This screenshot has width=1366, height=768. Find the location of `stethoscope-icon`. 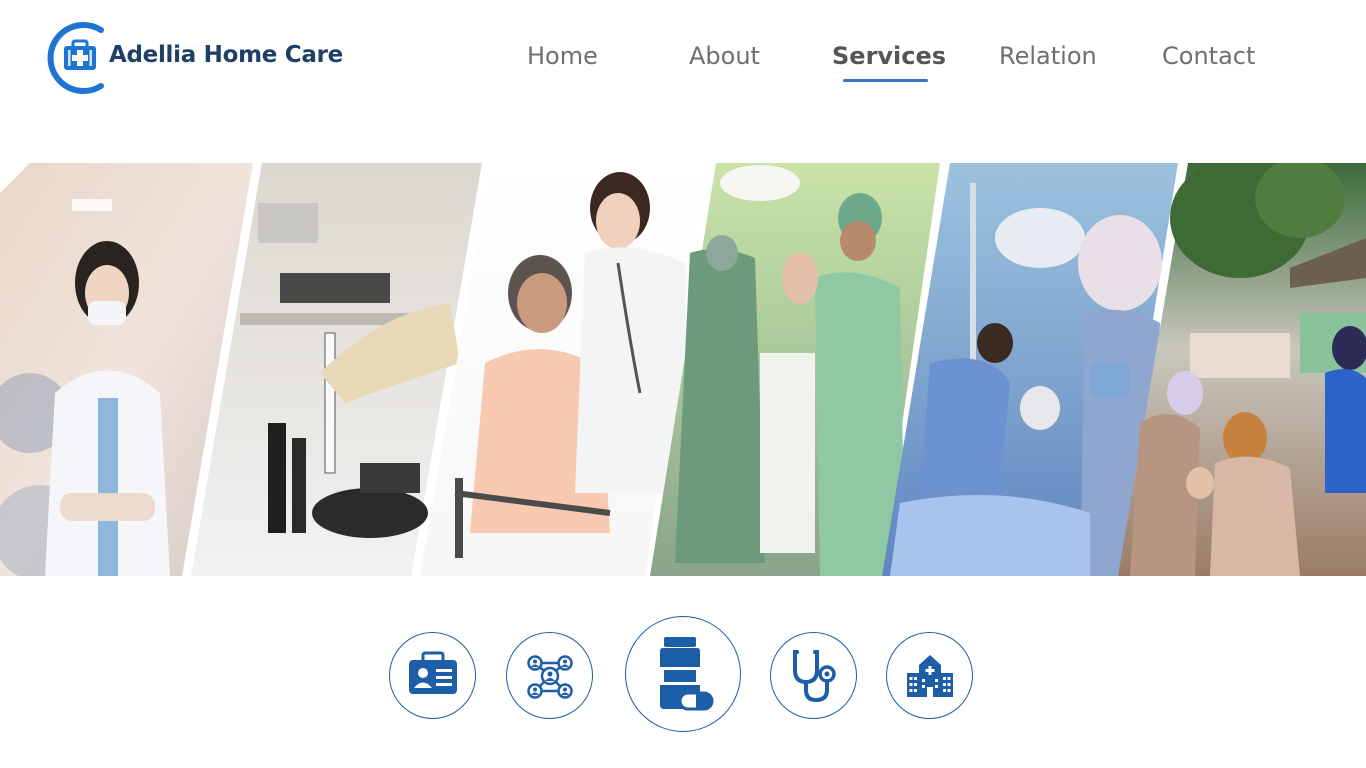

stethoscope-icon is located at coordinates (814, 675).